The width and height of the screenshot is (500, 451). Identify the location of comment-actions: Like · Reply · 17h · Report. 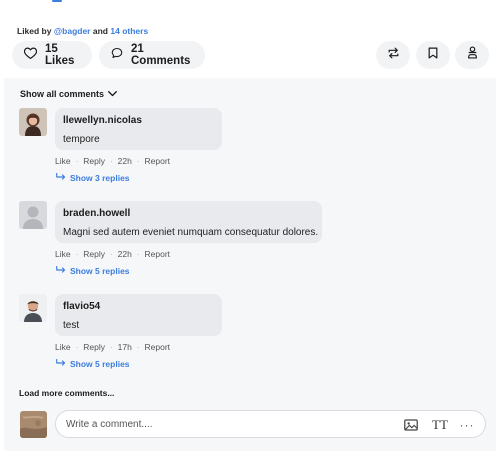
(112, 347).